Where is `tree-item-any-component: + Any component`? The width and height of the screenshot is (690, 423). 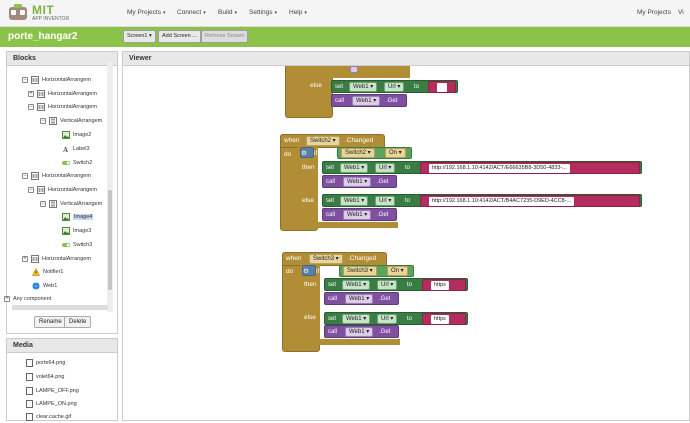 tree-item-any-component: + Any component is located at coordinates (27, 299).